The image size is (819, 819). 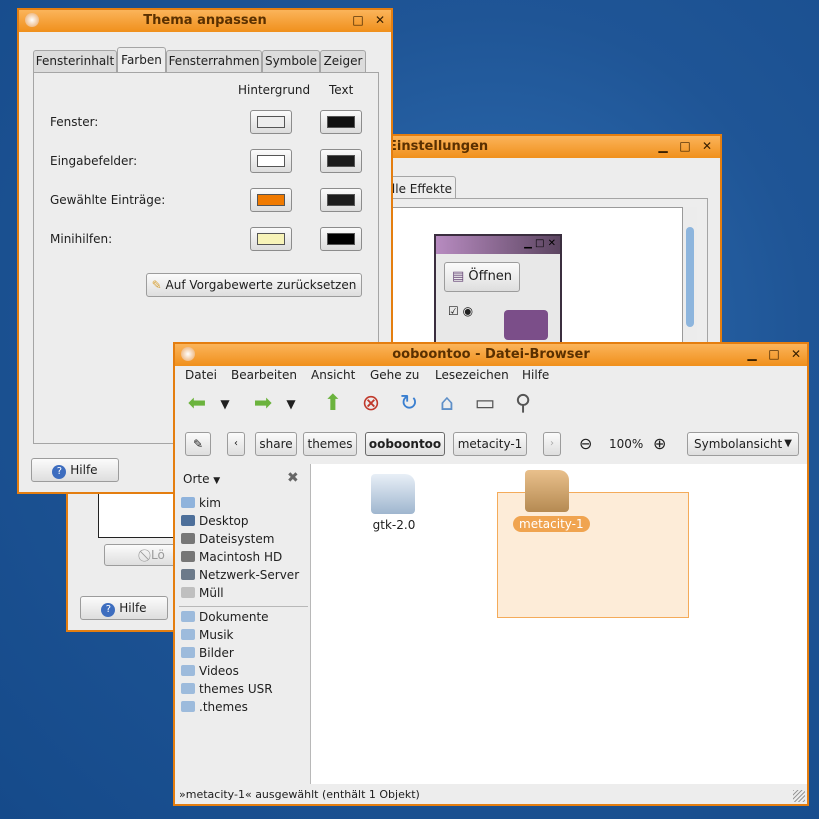 I want to click on up-icon: ⬆, so click(x=333, y=404).